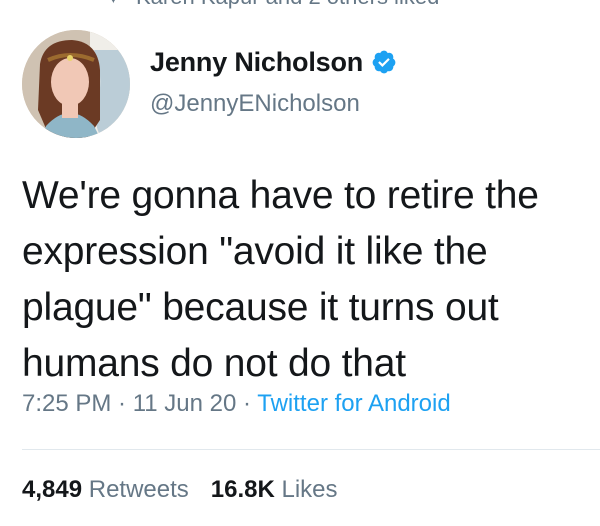 Image resolution: width=600 pixels, height=526 pixels. Describe the element at coordinates (309, 489) in the screenshot. I see `likes-label: Likes` at that location.